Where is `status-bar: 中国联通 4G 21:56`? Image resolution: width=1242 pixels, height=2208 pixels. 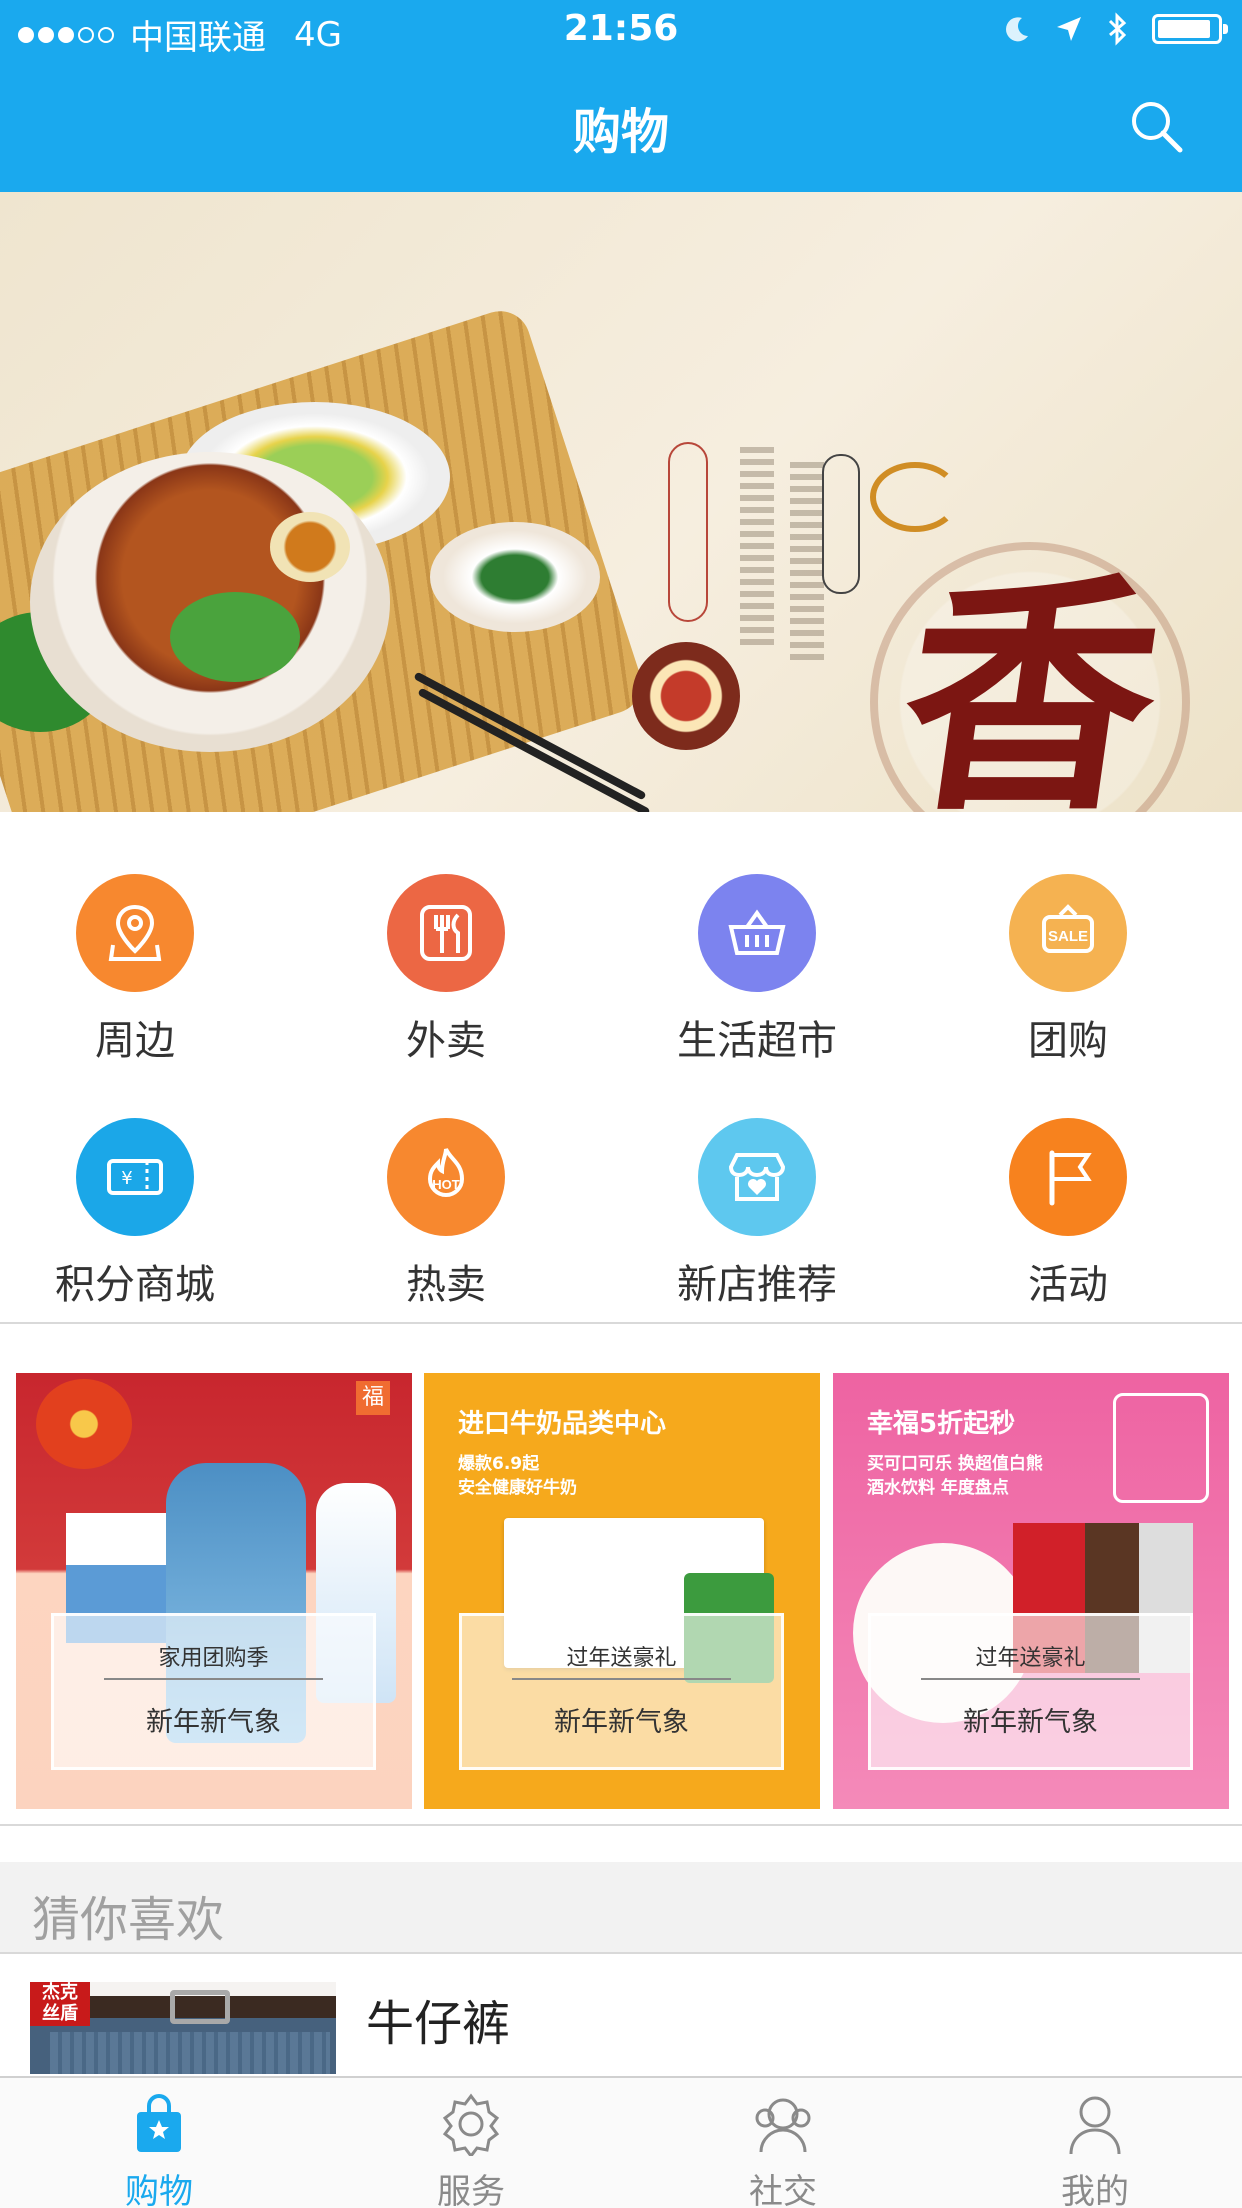
status-bar: 中国联通 4G 21:56 is located at coordinates (621, 32).